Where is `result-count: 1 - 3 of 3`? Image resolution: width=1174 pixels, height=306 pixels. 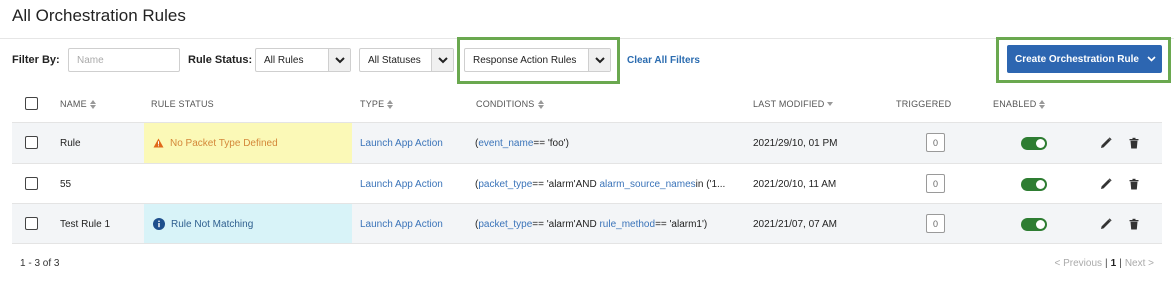 result-count: 1 - 3 of 3 is located at coordinates (40, 263).